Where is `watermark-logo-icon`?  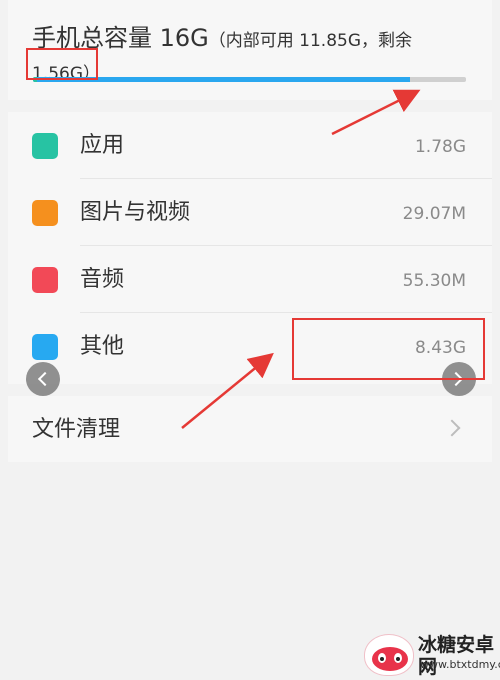
watermark-logo-icon is located at coordinates (389, 655).